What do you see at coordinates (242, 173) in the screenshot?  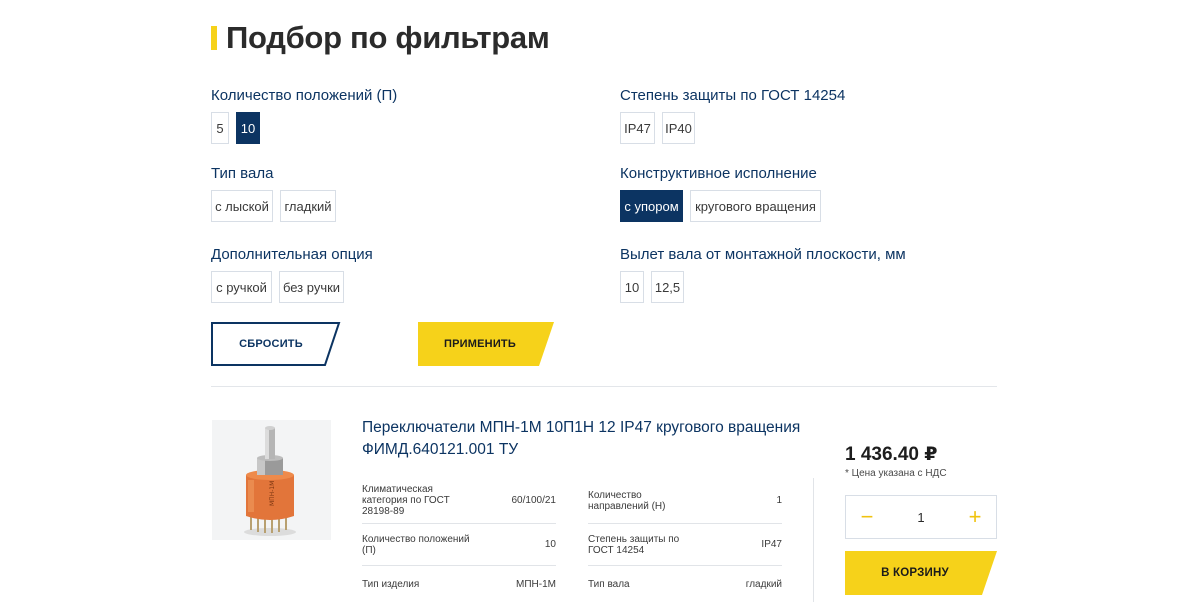 I see `filter-shaft-type-label: Тип вала` at bounding box center [242, 173].